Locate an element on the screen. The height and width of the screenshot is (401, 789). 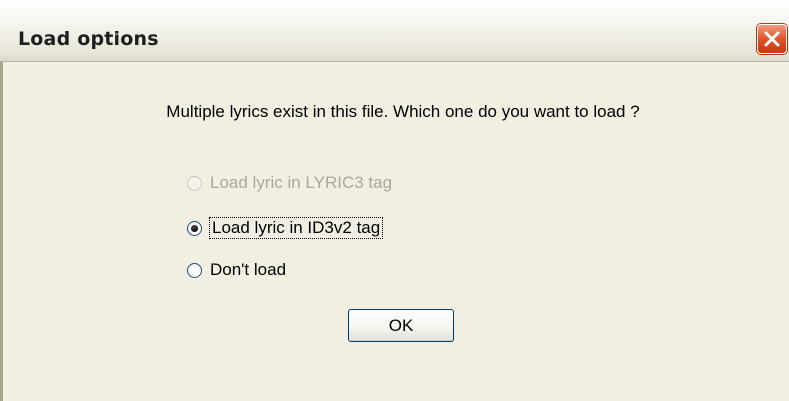
radio-id3v2 is located at coordinates (194, 228).